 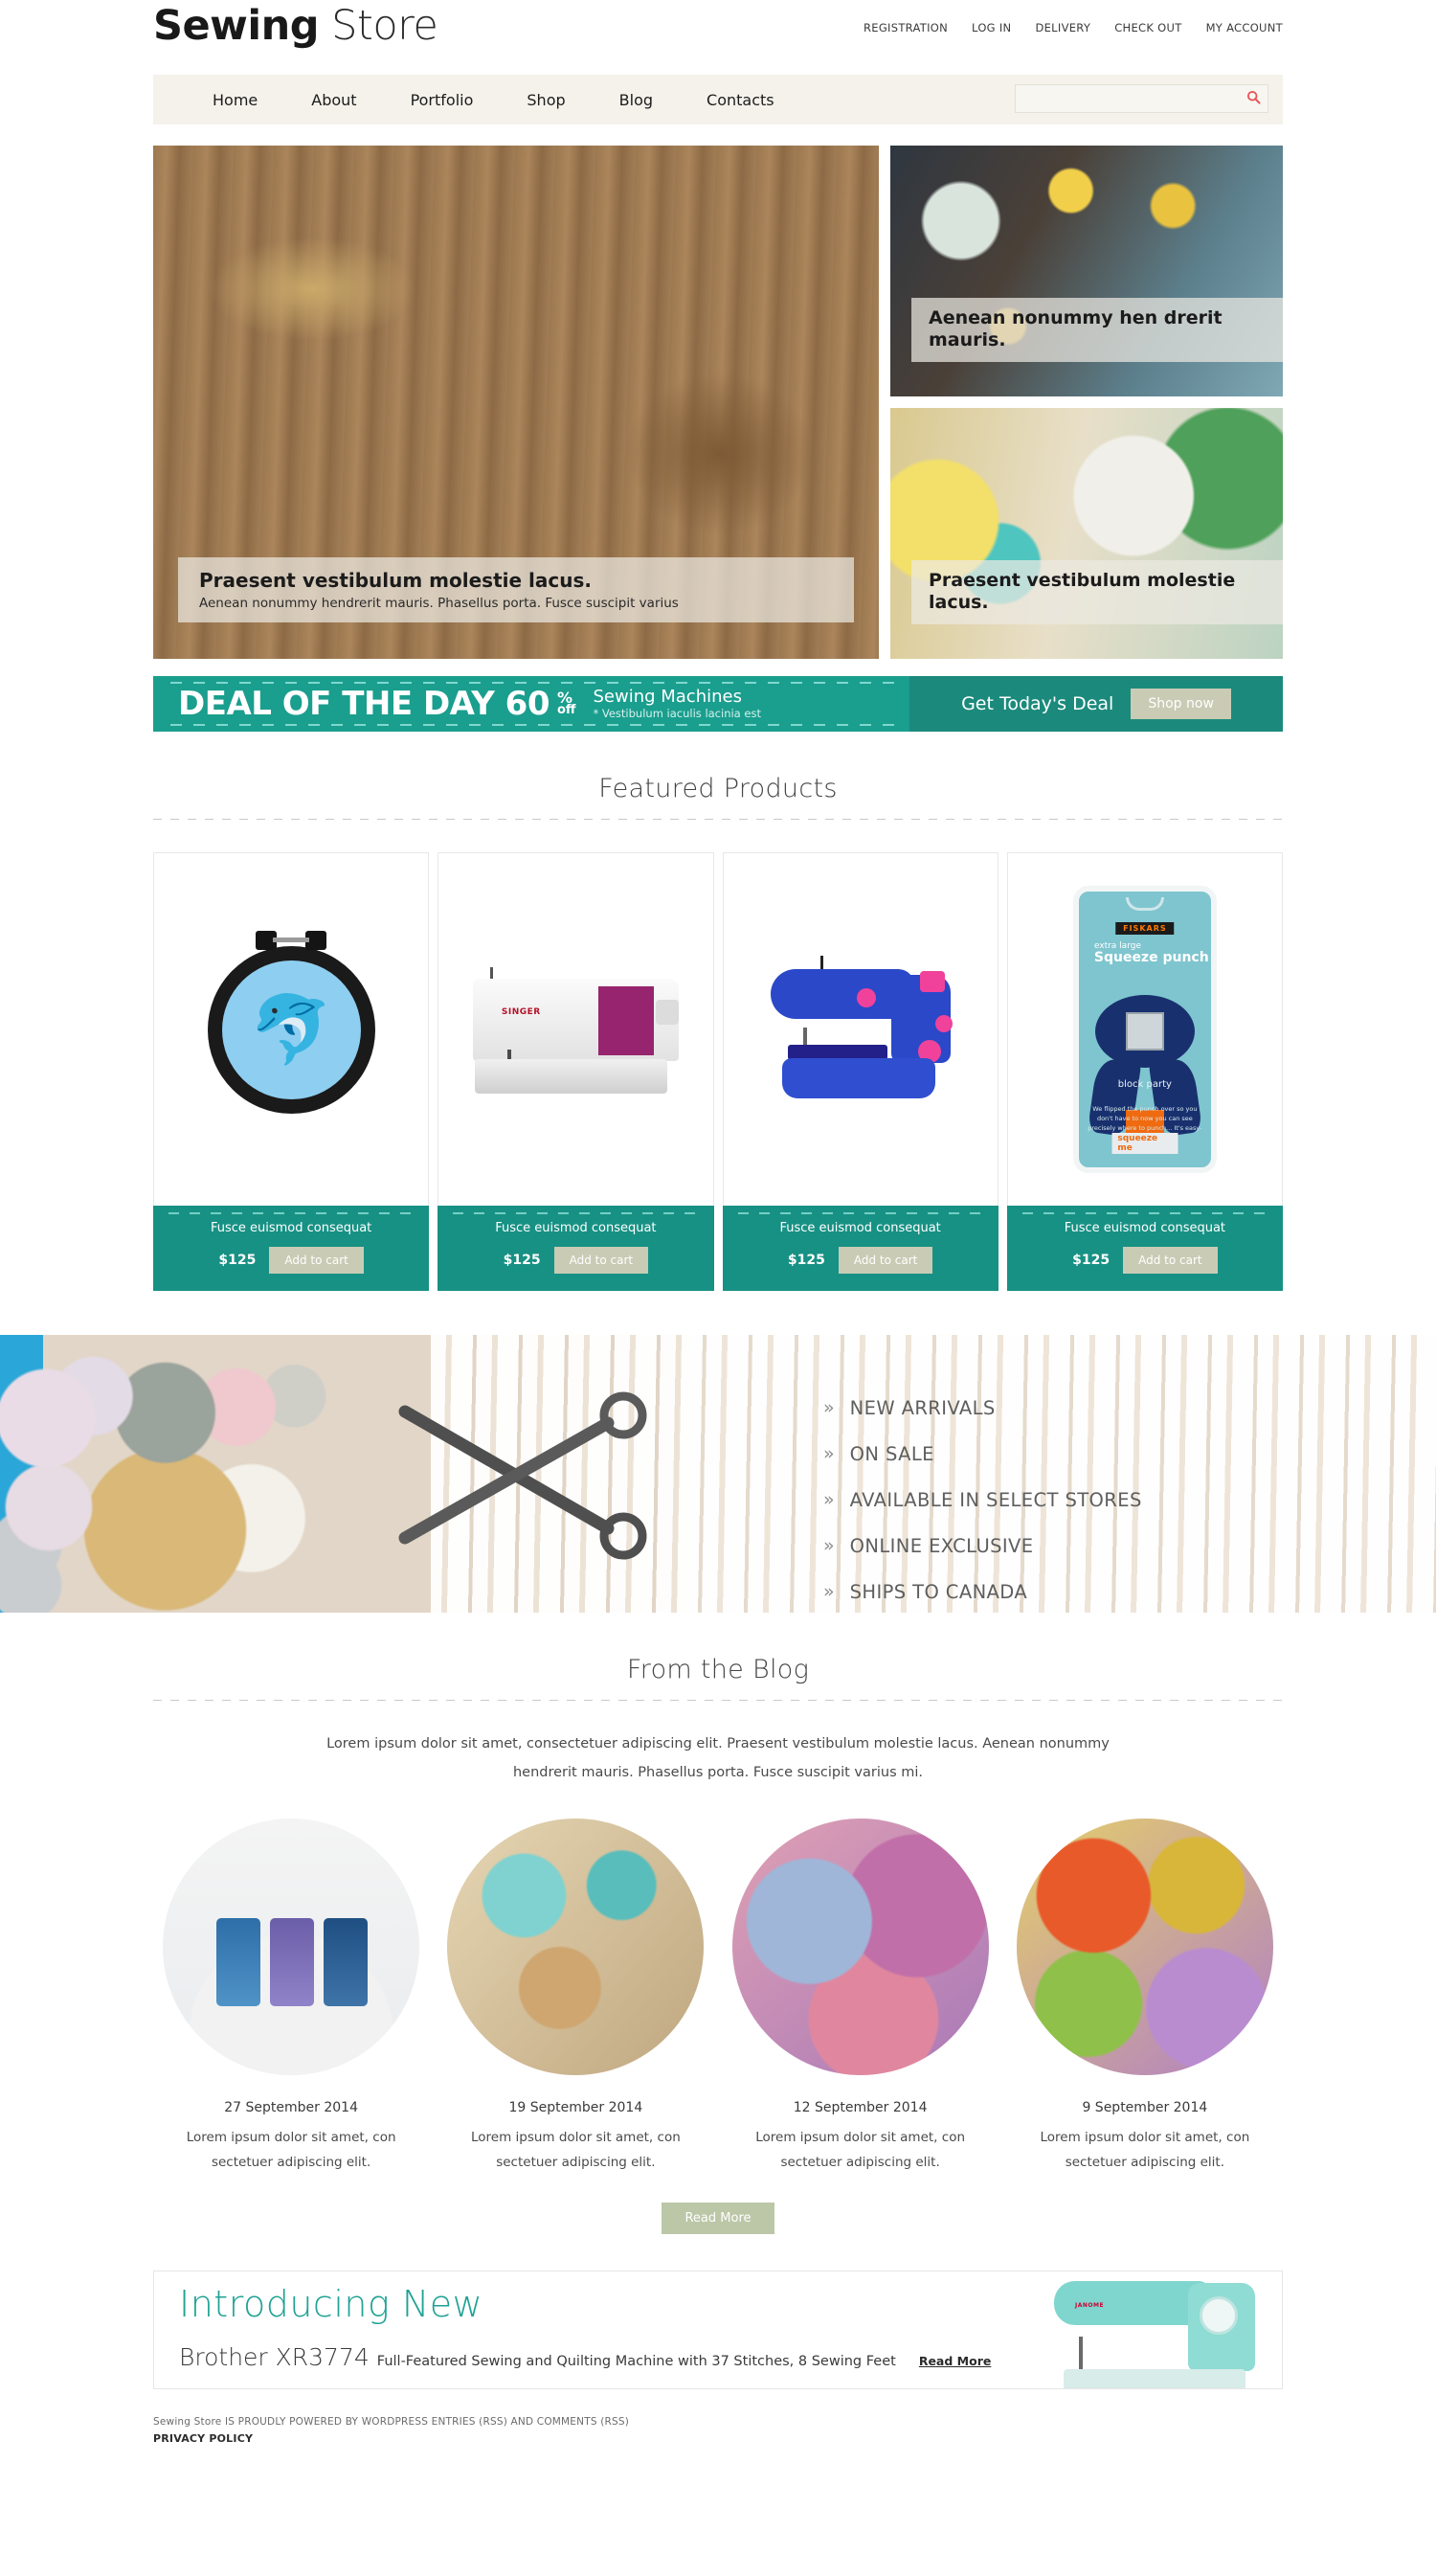 I want to click on logo-light-part: Store, so click(x=378, y=26).